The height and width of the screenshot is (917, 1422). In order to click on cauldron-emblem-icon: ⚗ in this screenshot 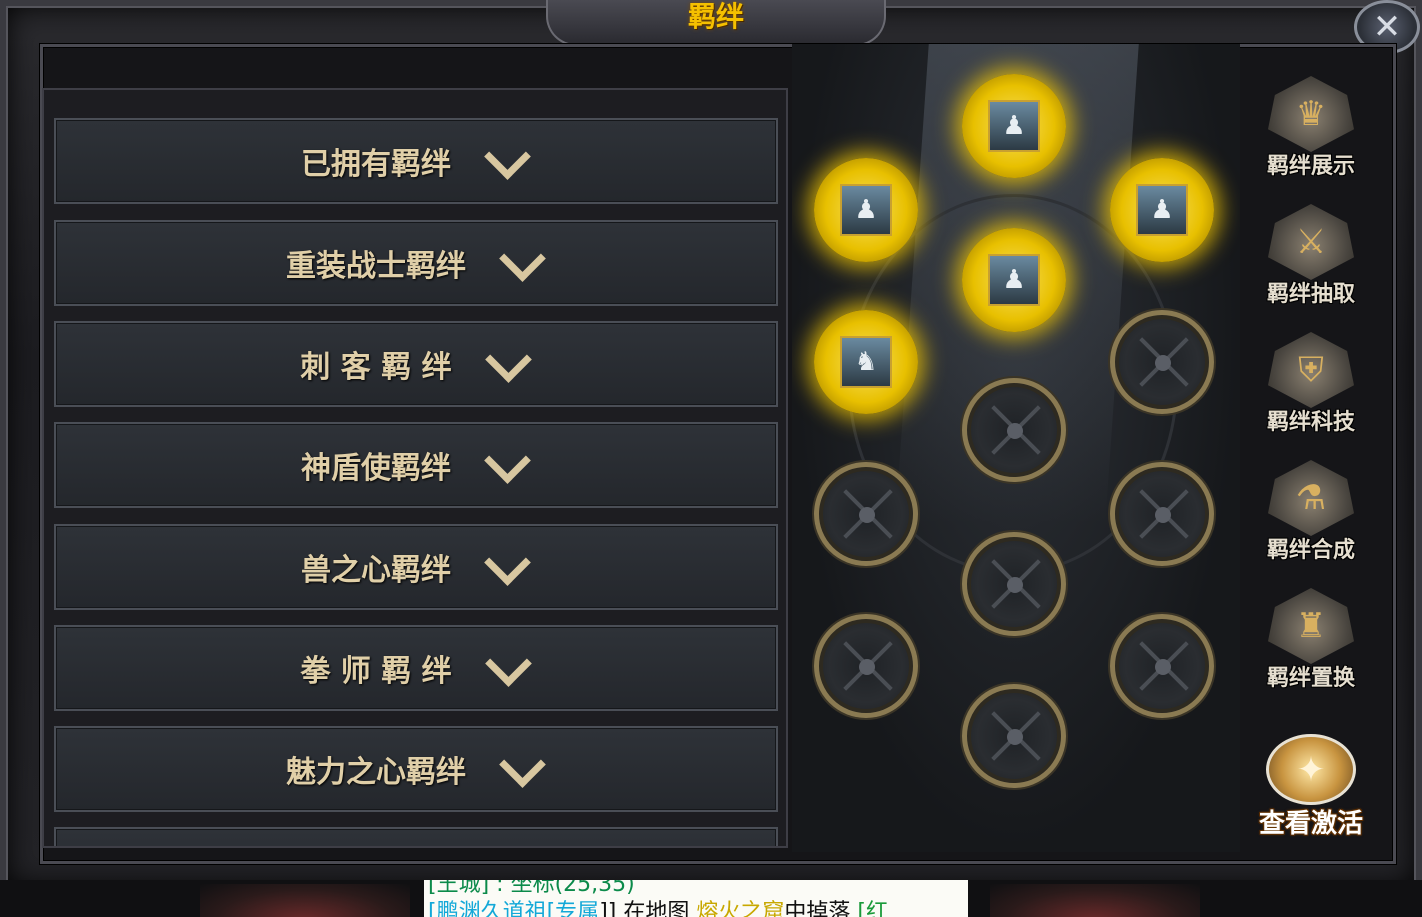, I will do `click(1311, 498)`.